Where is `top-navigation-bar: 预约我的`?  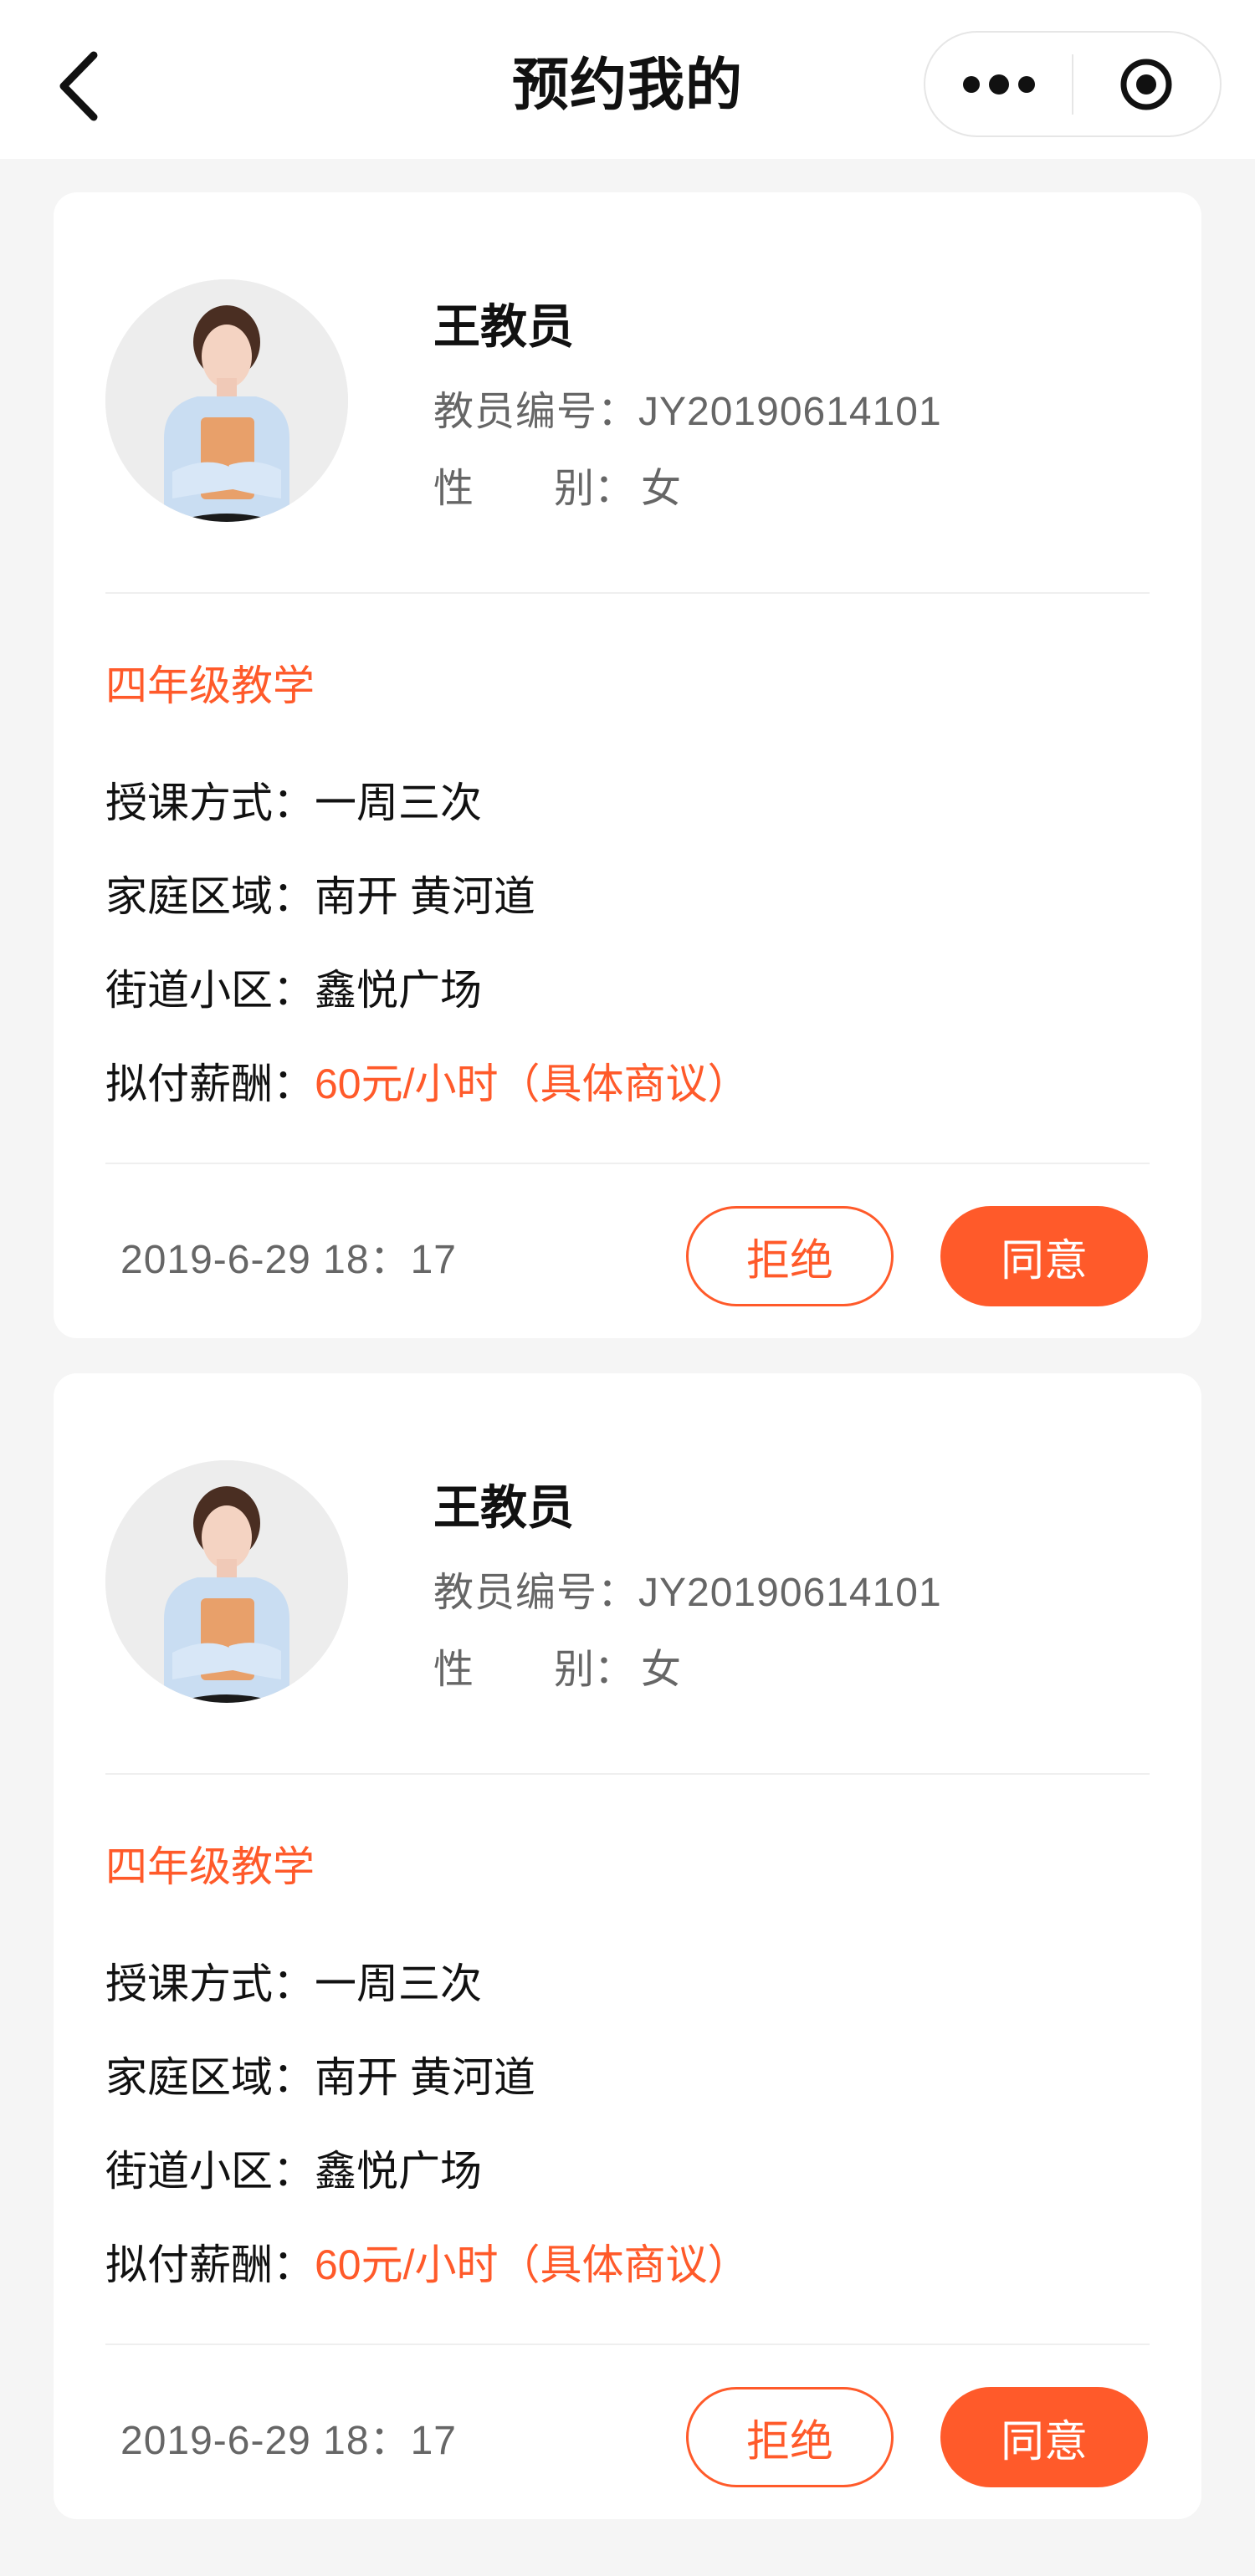
top-navigation-bar: 预约我的 is located at coordinates (627, 79).